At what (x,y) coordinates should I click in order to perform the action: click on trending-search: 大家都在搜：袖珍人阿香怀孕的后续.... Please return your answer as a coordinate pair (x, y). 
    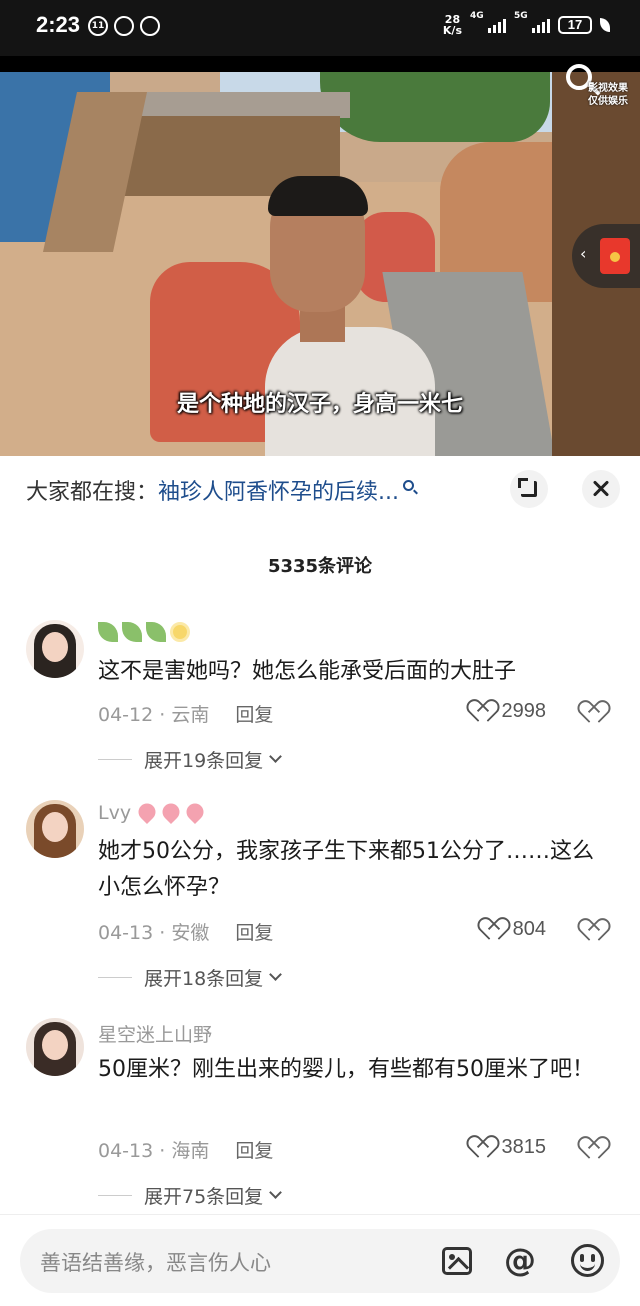
    Looking at the image, I should click on (286, 491).